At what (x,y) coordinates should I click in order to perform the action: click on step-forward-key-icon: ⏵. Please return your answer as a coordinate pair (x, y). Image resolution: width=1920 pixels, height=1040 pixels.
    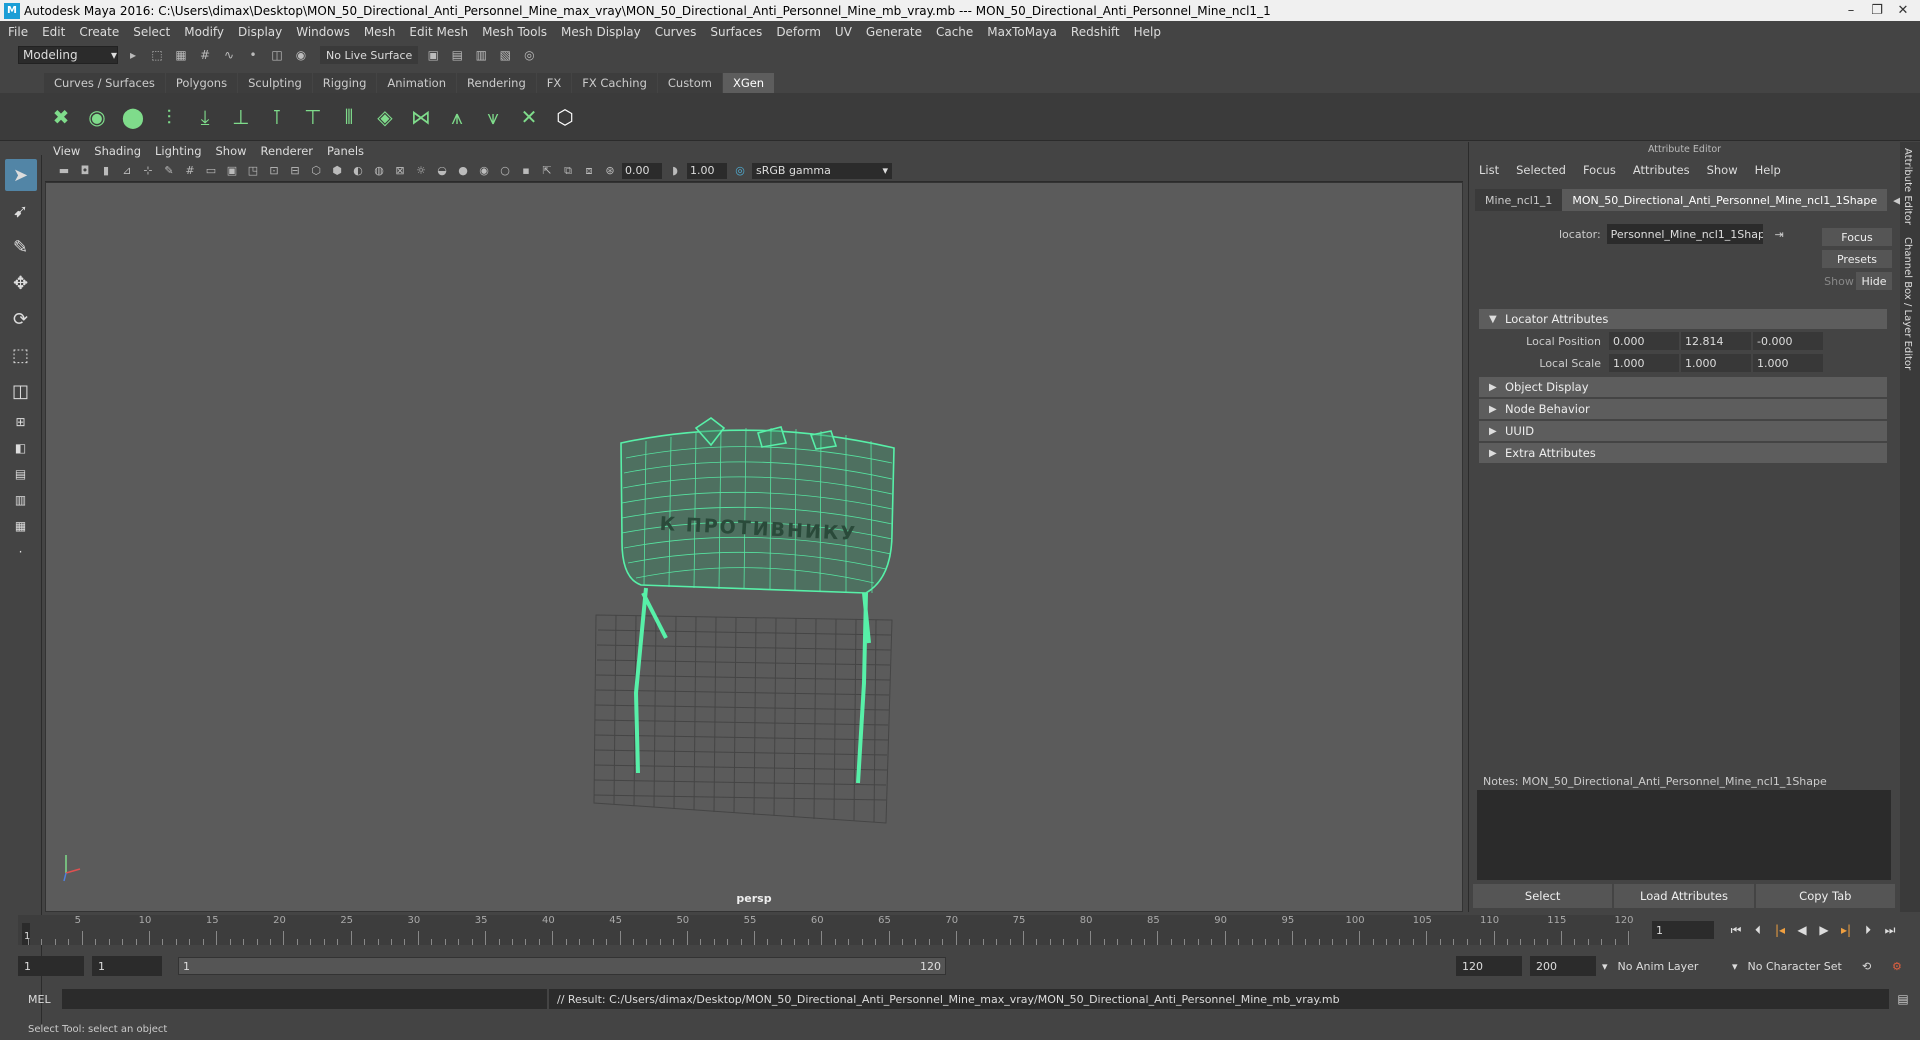
    Looking at the image, I should click on (1868, 930).